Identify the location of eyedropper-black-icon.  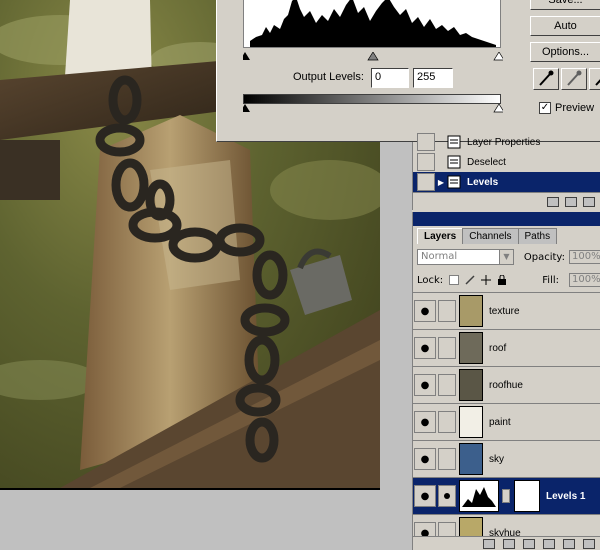
(546, 78).